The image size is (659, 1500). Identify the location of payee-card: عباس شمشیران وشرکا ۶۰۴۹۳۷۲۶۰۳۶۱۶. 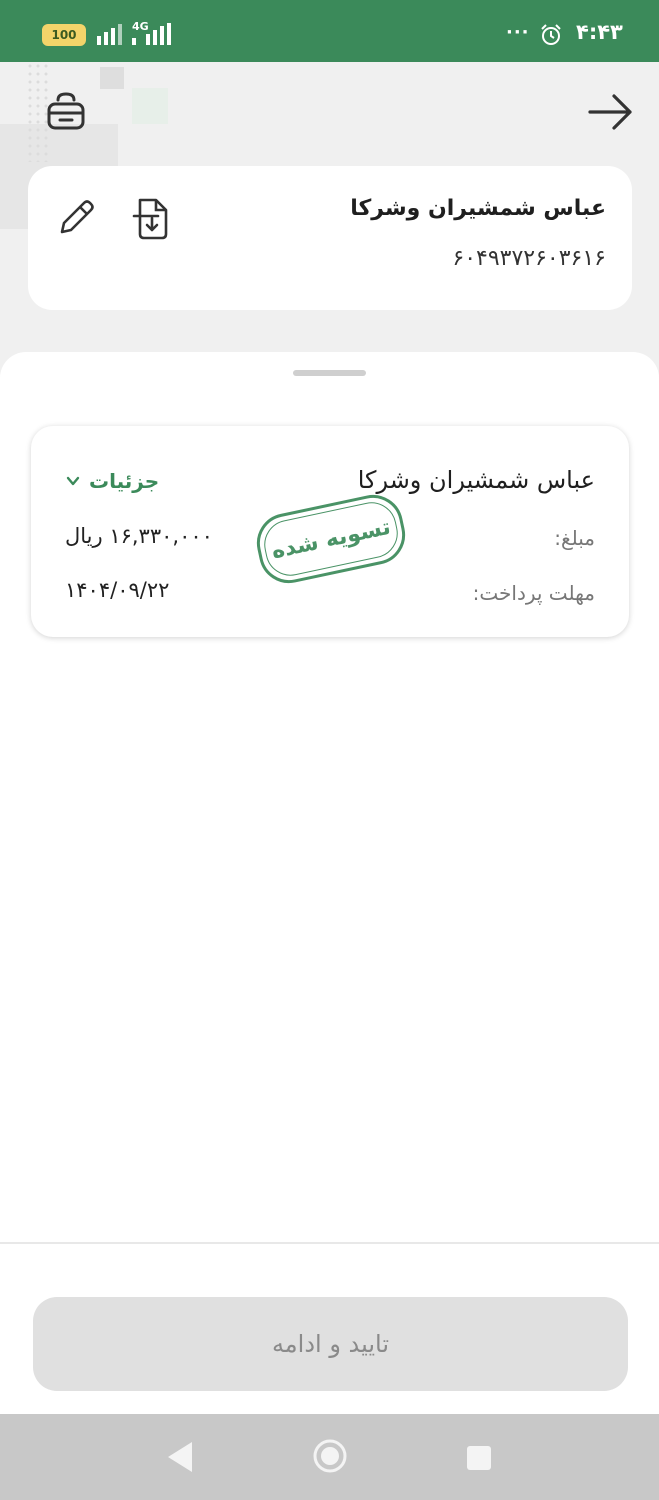
(330, 238).